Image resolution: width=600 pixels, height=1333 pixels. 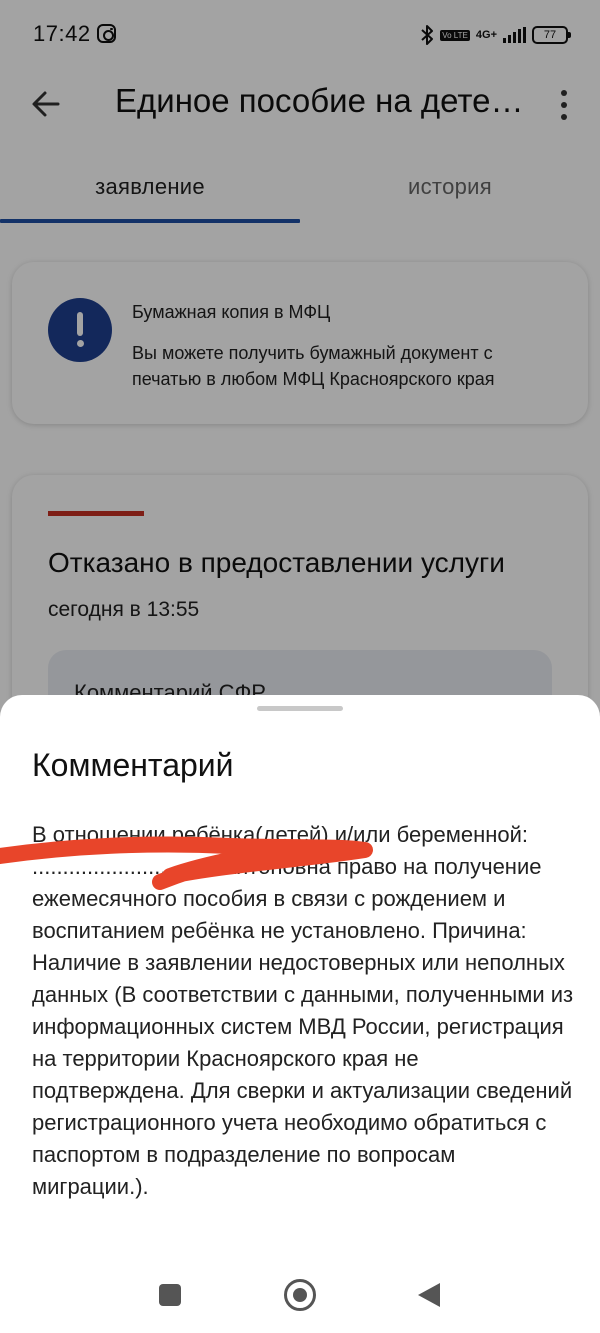 What do you see at coordinates (300, 708) in the screenshot?
I see `sheet-drag-handle` at bounding box center [300, 708].